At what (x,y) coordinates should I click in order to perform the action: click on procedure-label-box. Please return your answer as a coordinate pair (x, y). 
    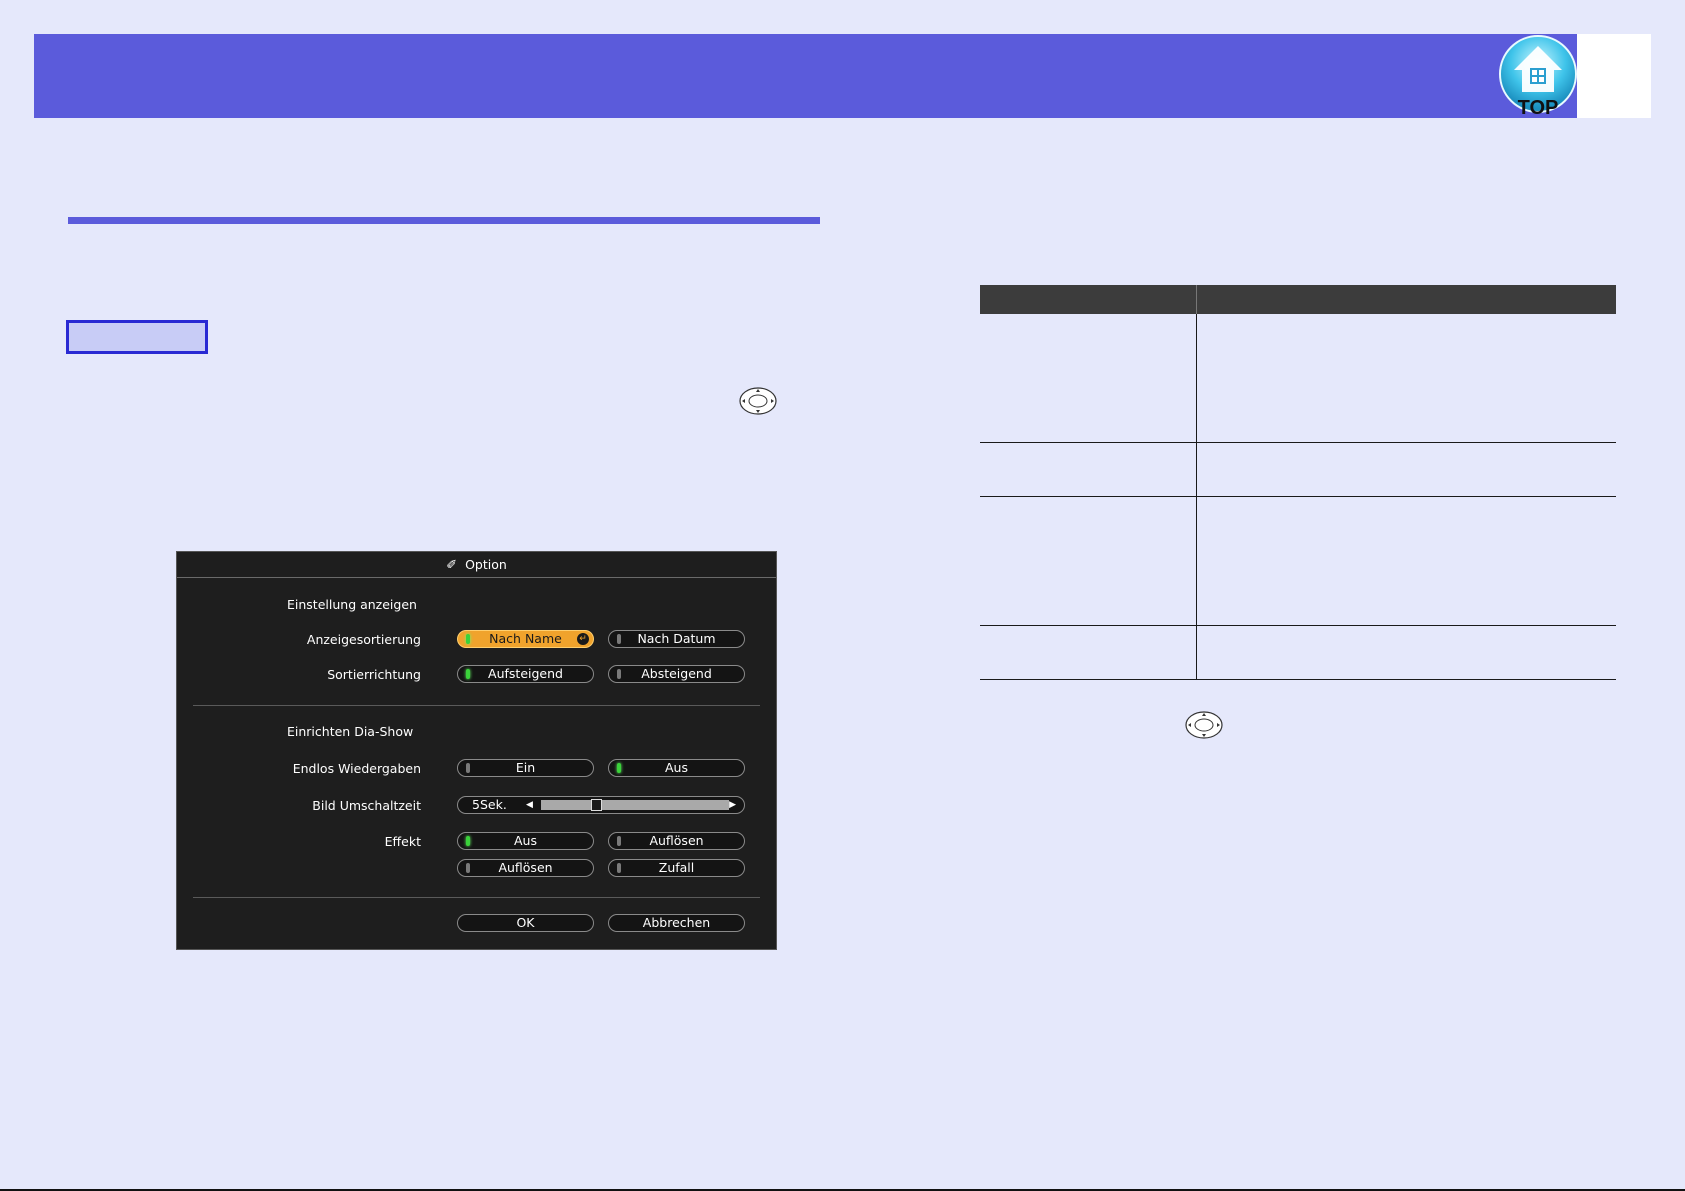
    Looking at the image, I should click on (137, 337).